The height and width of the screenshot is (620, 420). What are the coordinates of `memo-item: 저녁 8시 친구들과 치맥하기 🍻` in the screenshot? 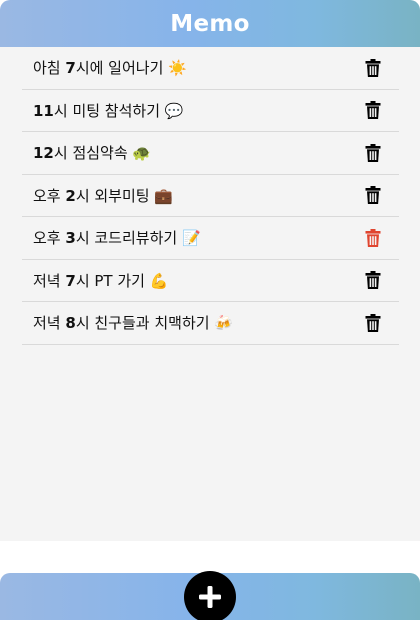 It's located at (210, 323).